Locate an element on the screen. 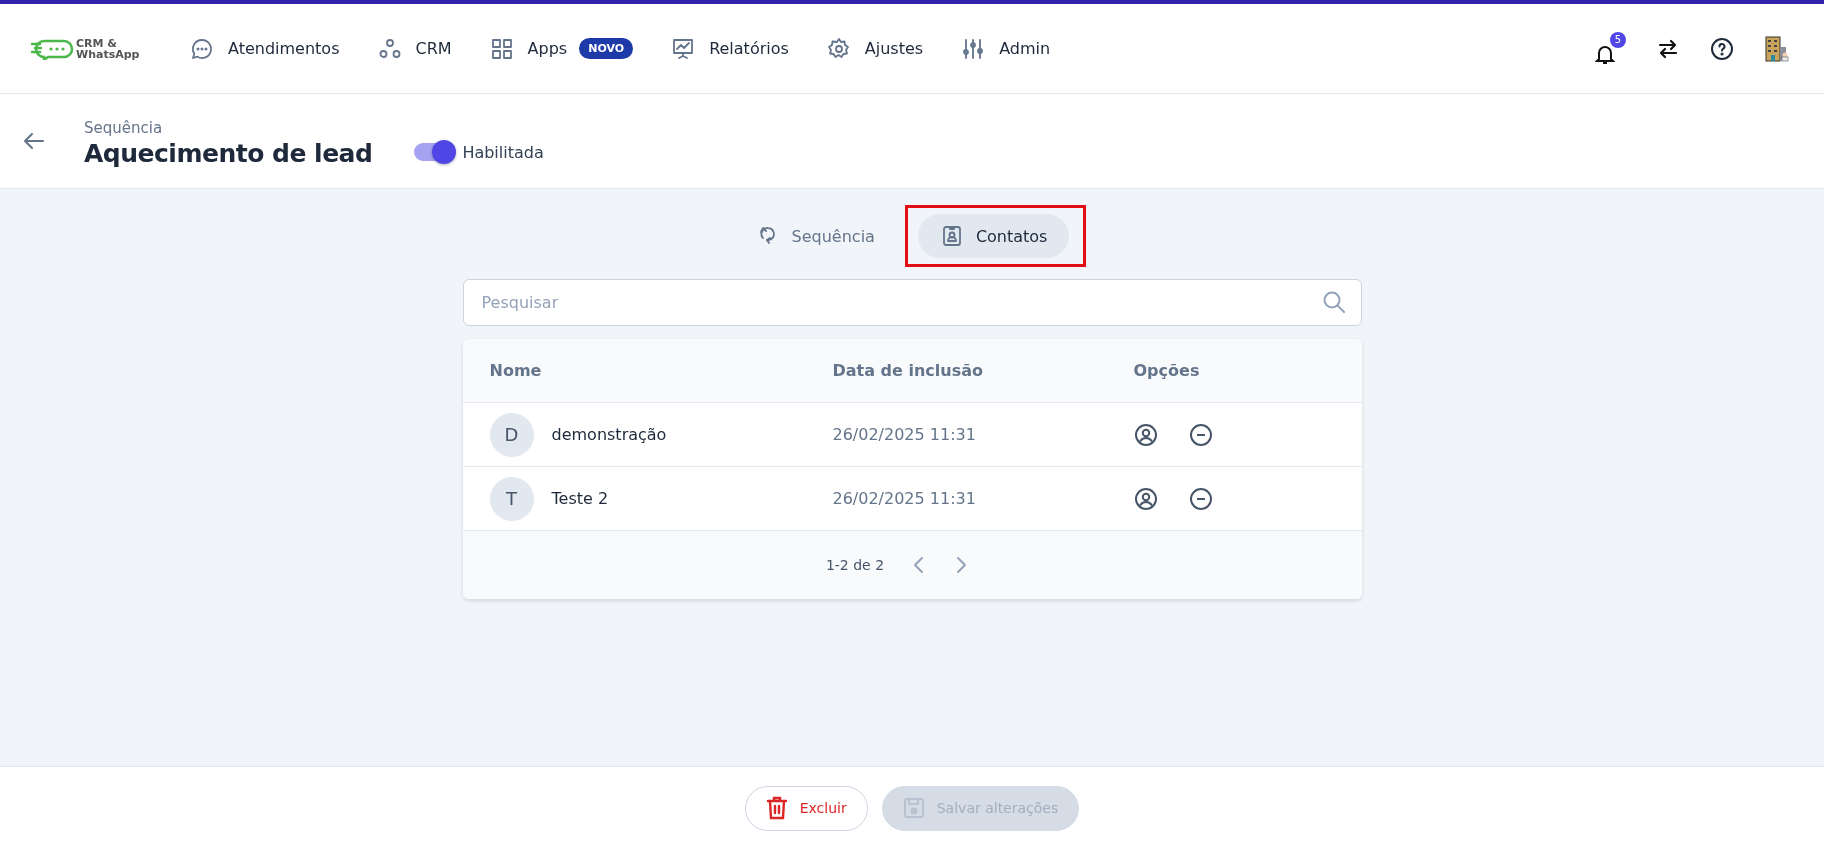  grid-icon is located at coordinates (501, 48).